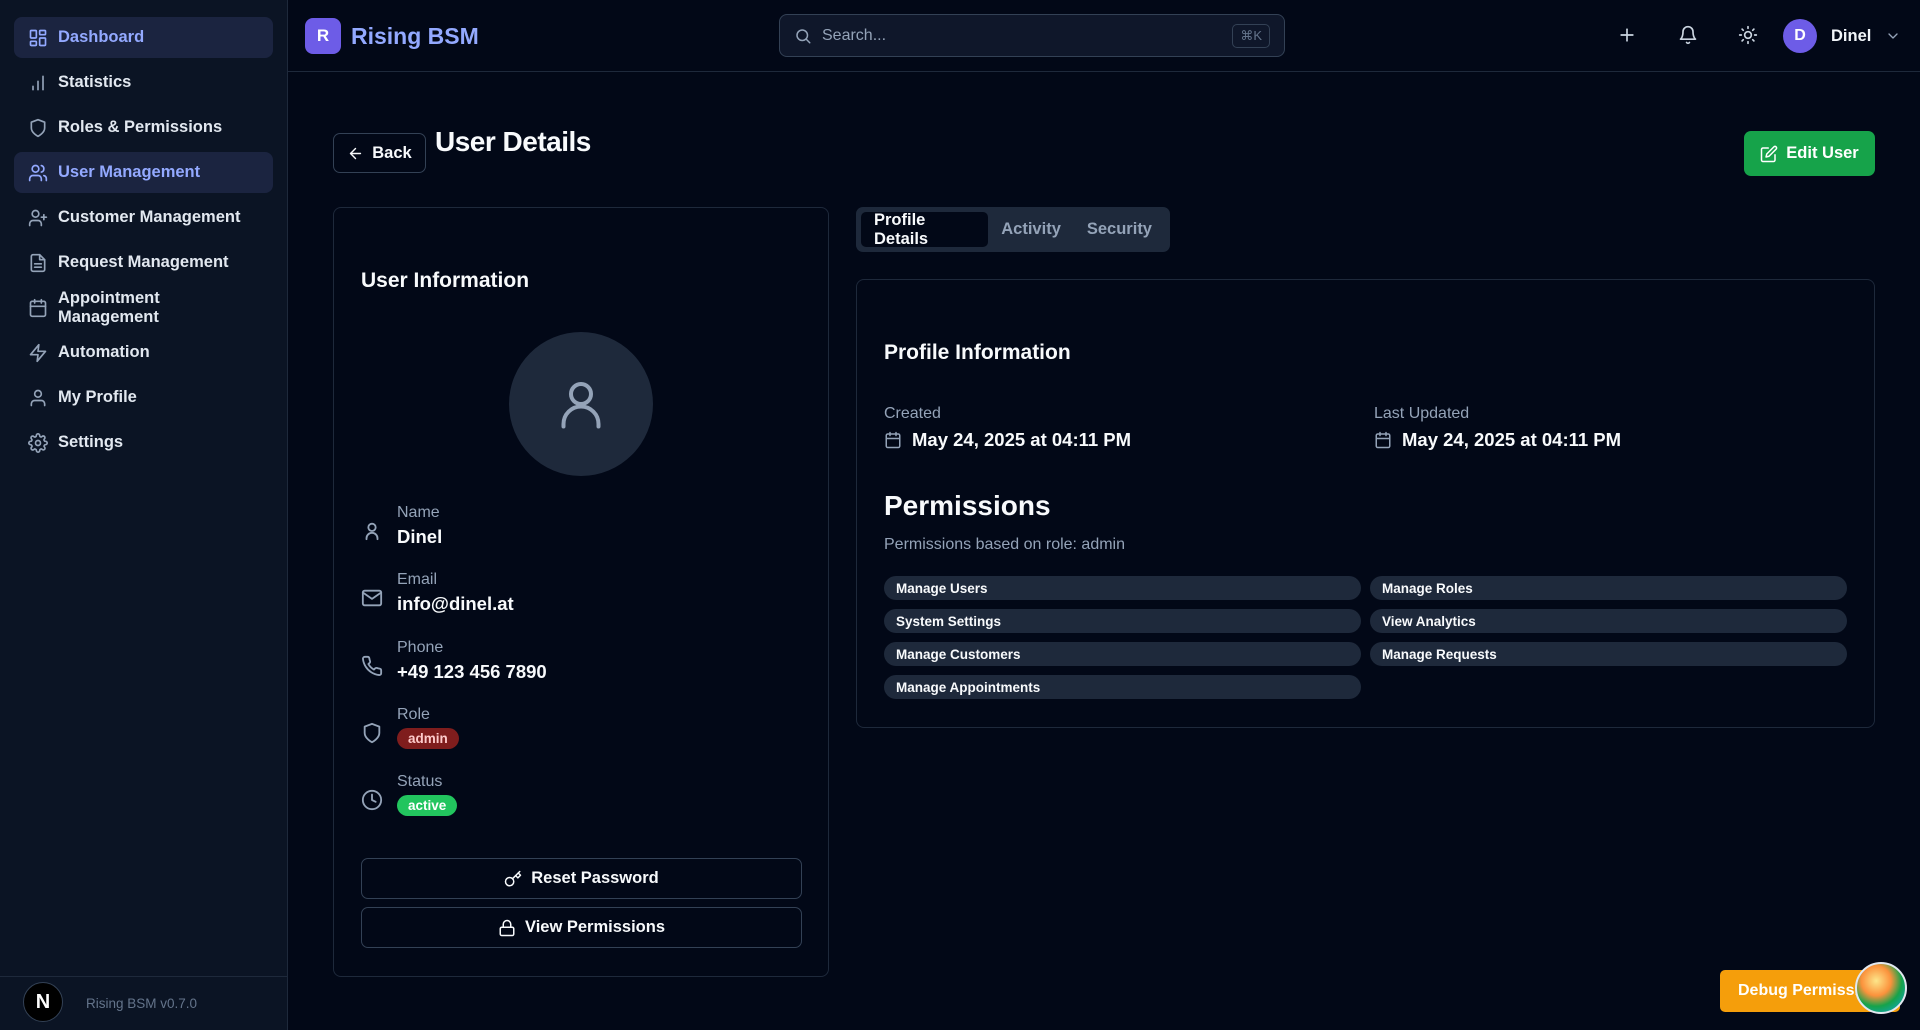 Image resolution: width=1920 pixels, height=1030 pixels. What do you see at coordinates (1122, 687) in the screenshot?
I see `permission-badge: Manage Appointments` at bounding box center [1122, 687].